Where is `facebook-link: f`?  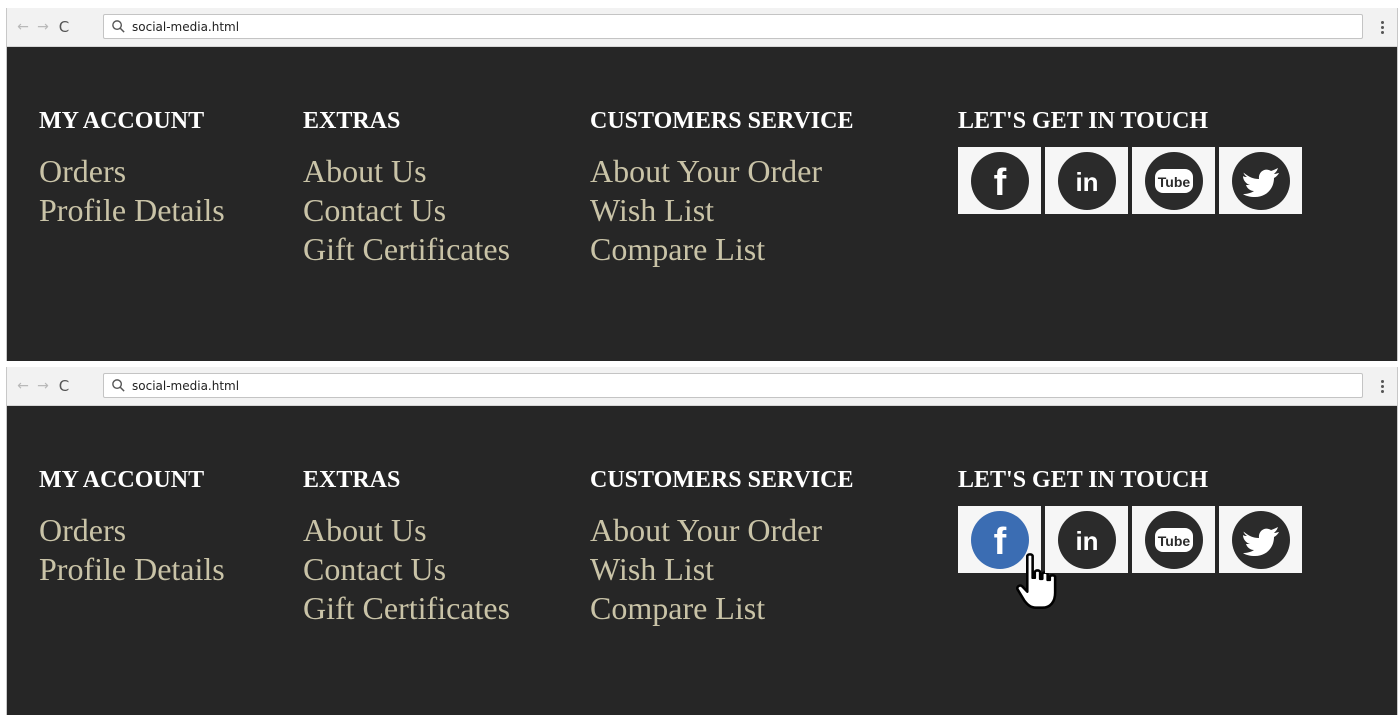 facebook-link: f is located at coordinates (999, 180).